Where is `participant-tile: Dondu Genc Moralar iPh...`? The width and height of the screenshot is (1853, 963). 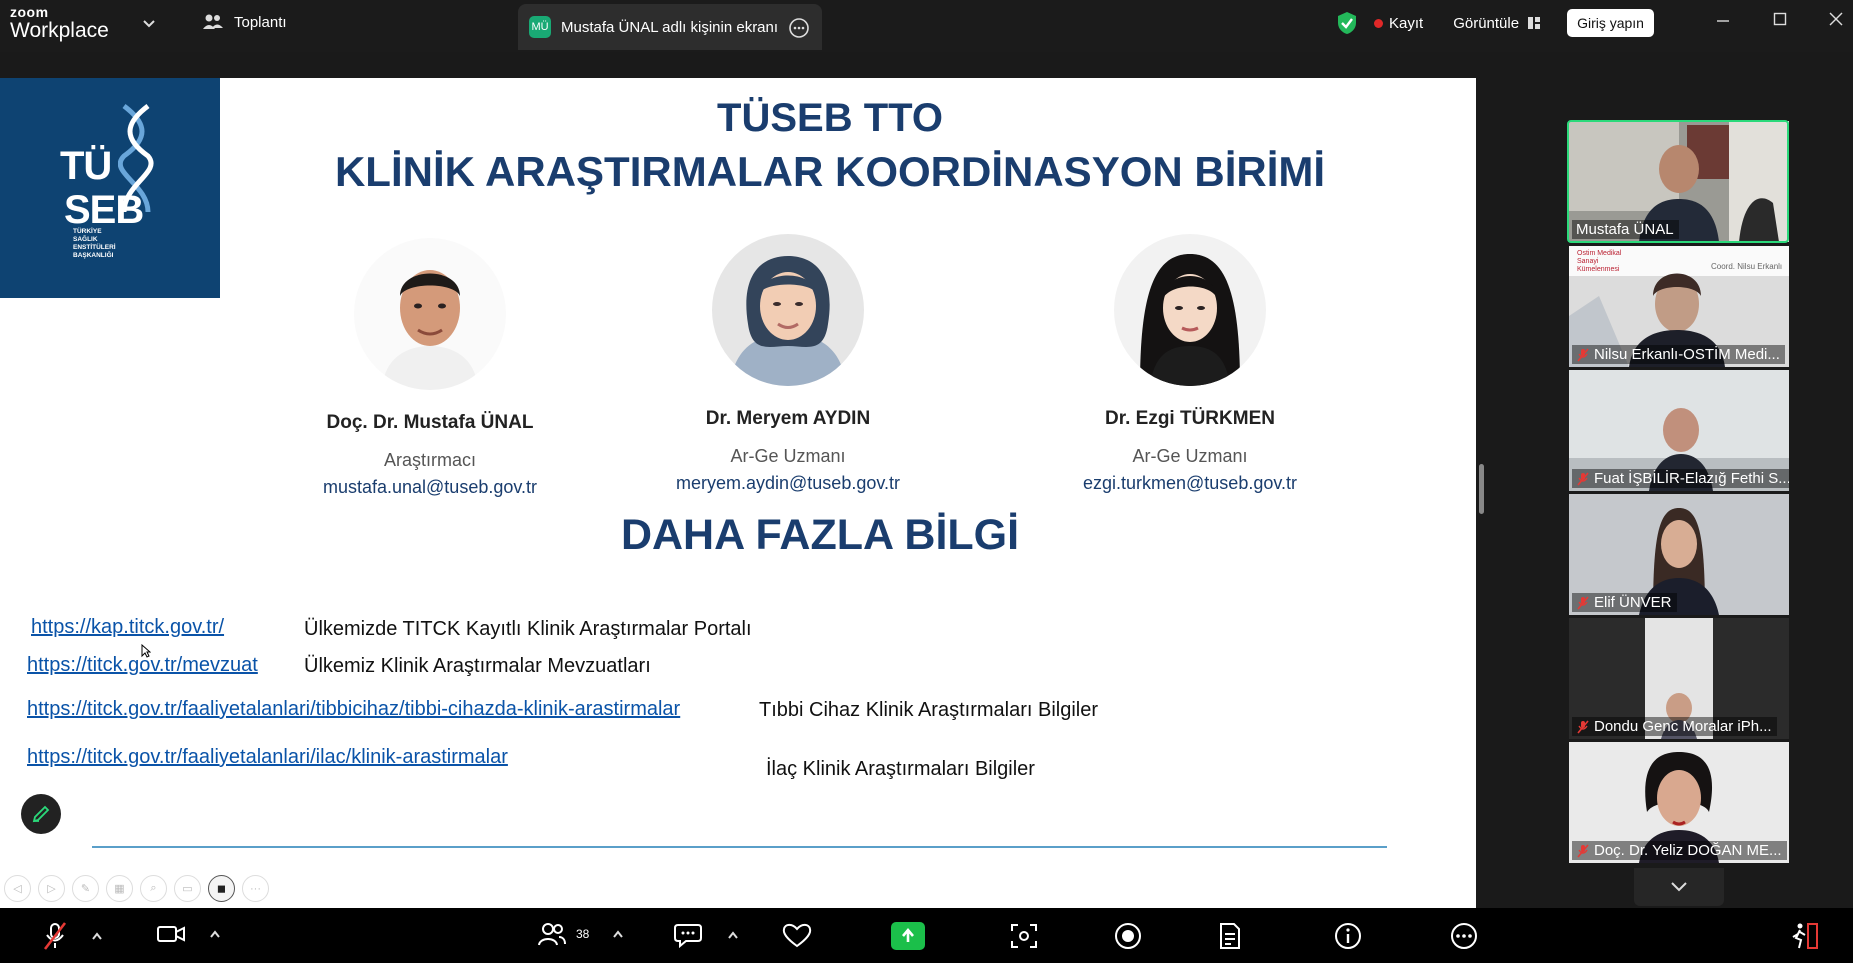
participant-tile: Dondu Genc Moralar iPh... is located at coordinates (1679, 678).